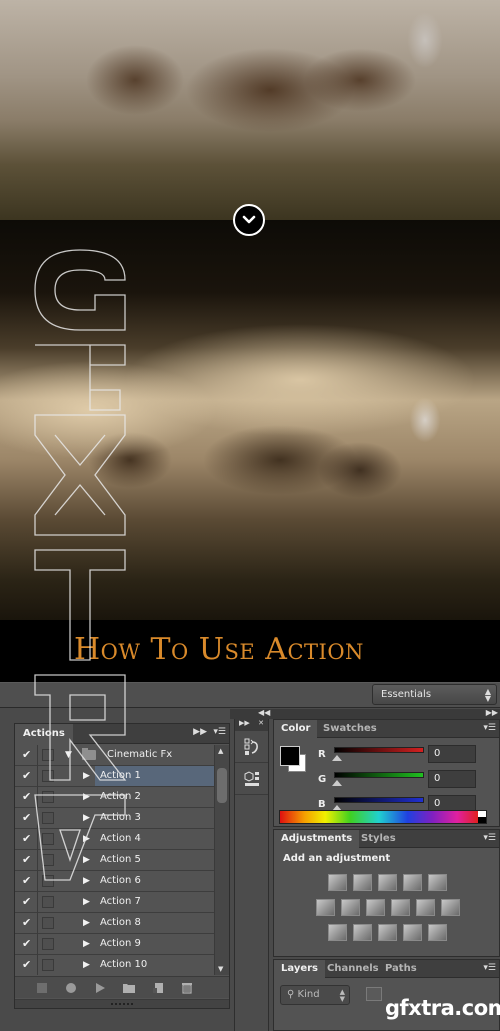  I want to click on new-set-button, so click(128, 988).